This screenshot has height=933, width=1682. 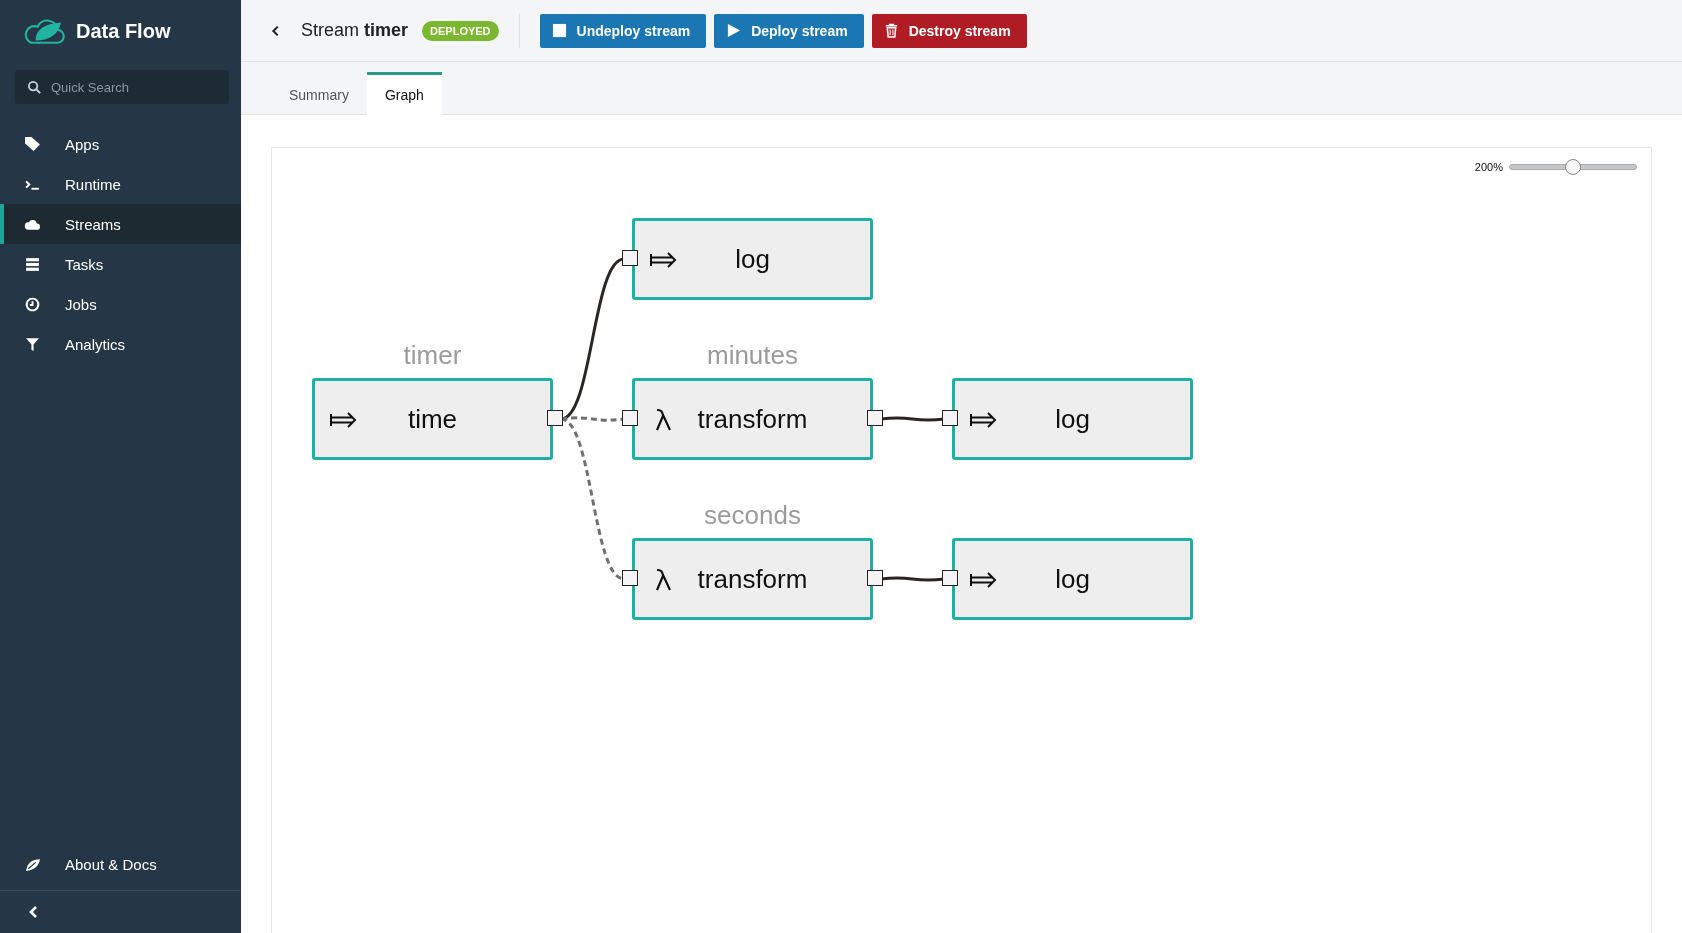 I want to click on source-node: time, so click(x=432, y=419).